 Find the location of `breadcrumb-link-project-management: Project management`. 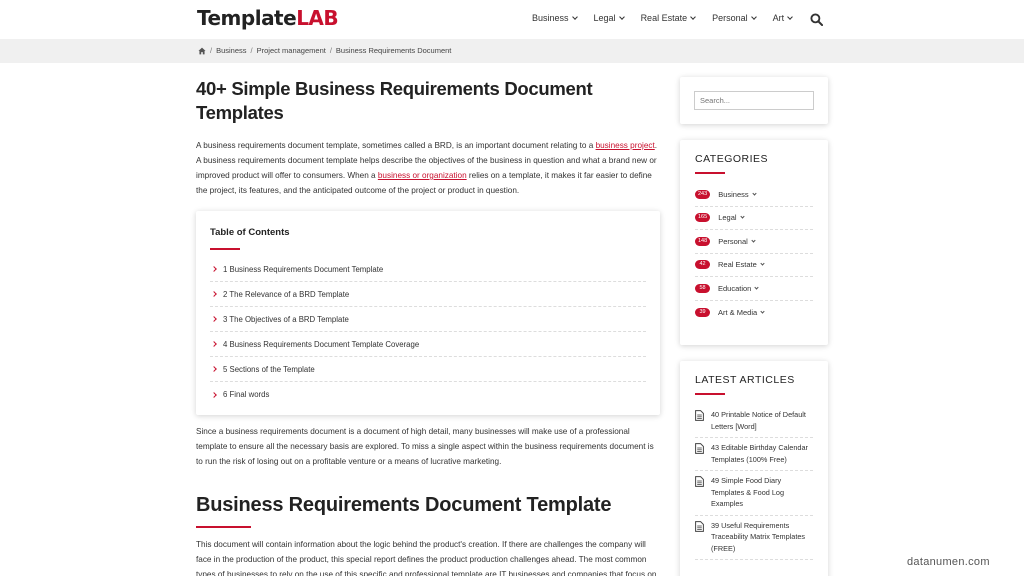

breadcrumb-link-project-management: Project management is located at coordinates (291, 50).